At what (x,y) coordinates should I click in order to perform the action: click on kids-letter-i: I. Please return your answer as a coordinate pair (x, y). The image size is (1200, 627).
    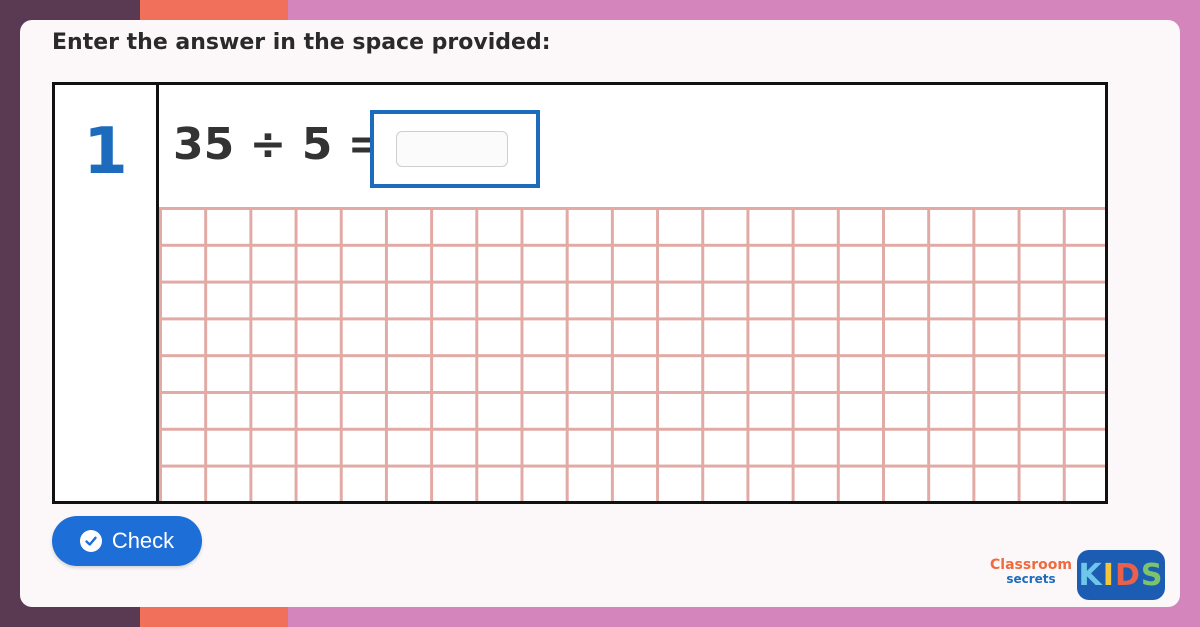
    Looking at the image, I should click on (1108, 575).